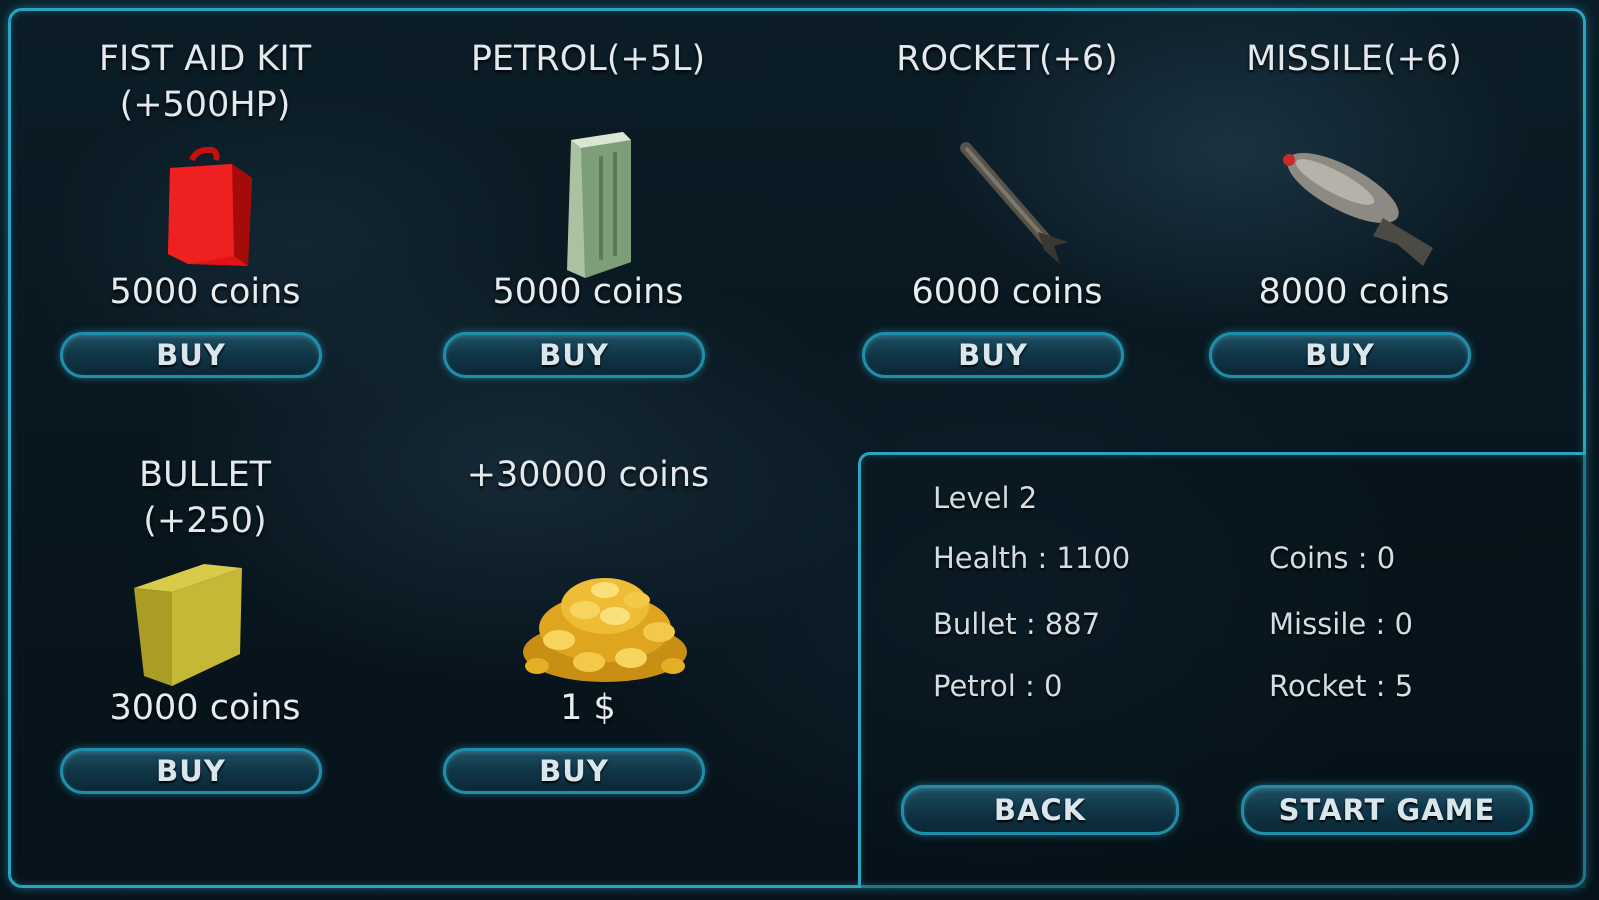  What do you see at coordinates (1007, 292) in the screenshot?
I see `item-price: 6000 coins` at bounding box center [1007, 292].